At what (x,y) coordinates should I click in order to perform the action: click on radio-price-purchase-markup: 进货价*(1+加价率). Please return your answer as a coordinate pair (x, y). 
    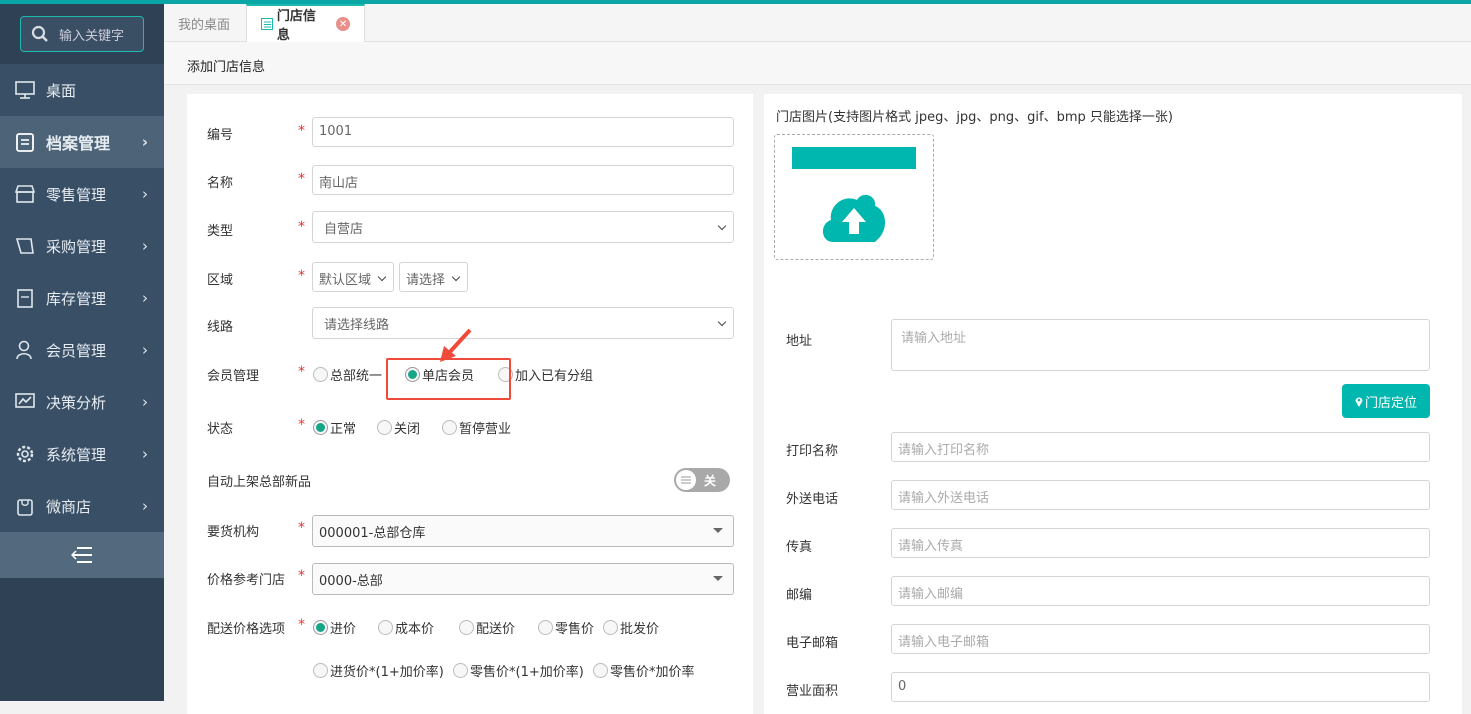
    Looking at the image, I should click on (378, 670).